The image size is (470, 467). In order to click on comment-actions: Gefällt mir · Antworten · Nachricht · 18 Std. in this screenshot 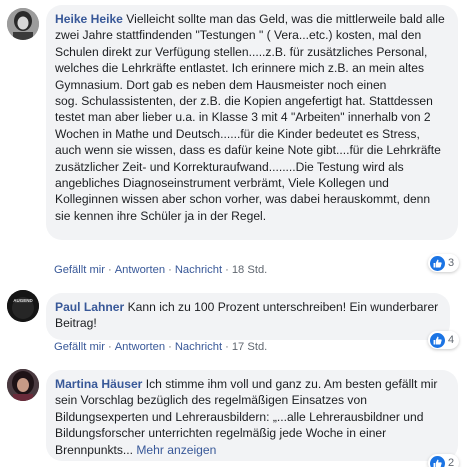, I will do `click(160, 270)`.